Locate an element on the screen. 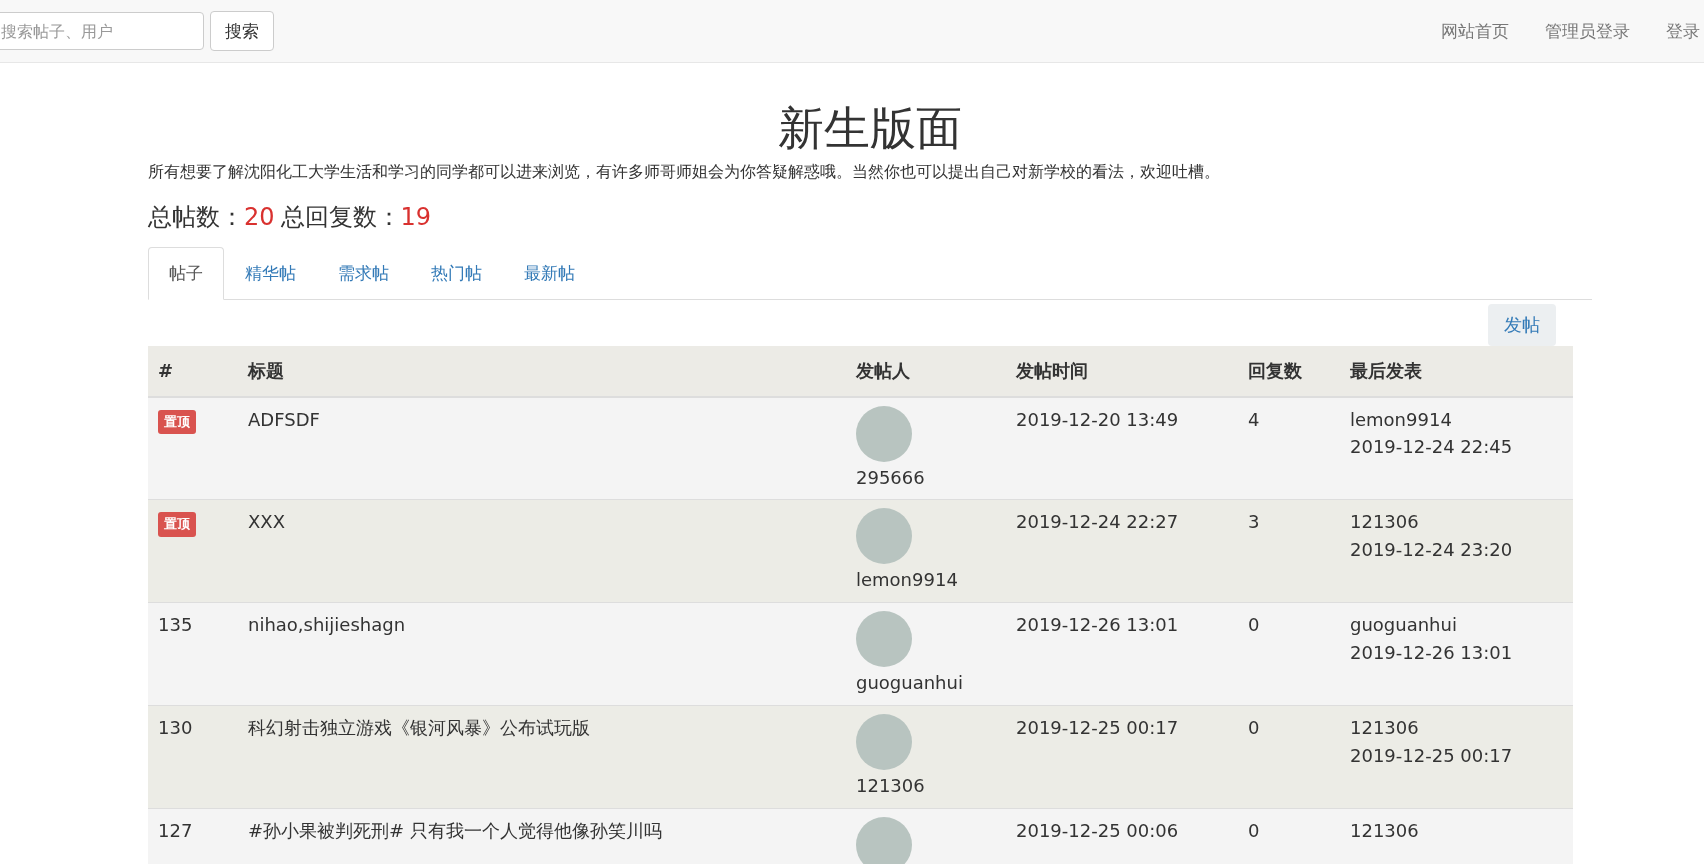 This screenshot has width=1704, height=864. poster-name: guoguanhui is located at coordinates (910, 683).